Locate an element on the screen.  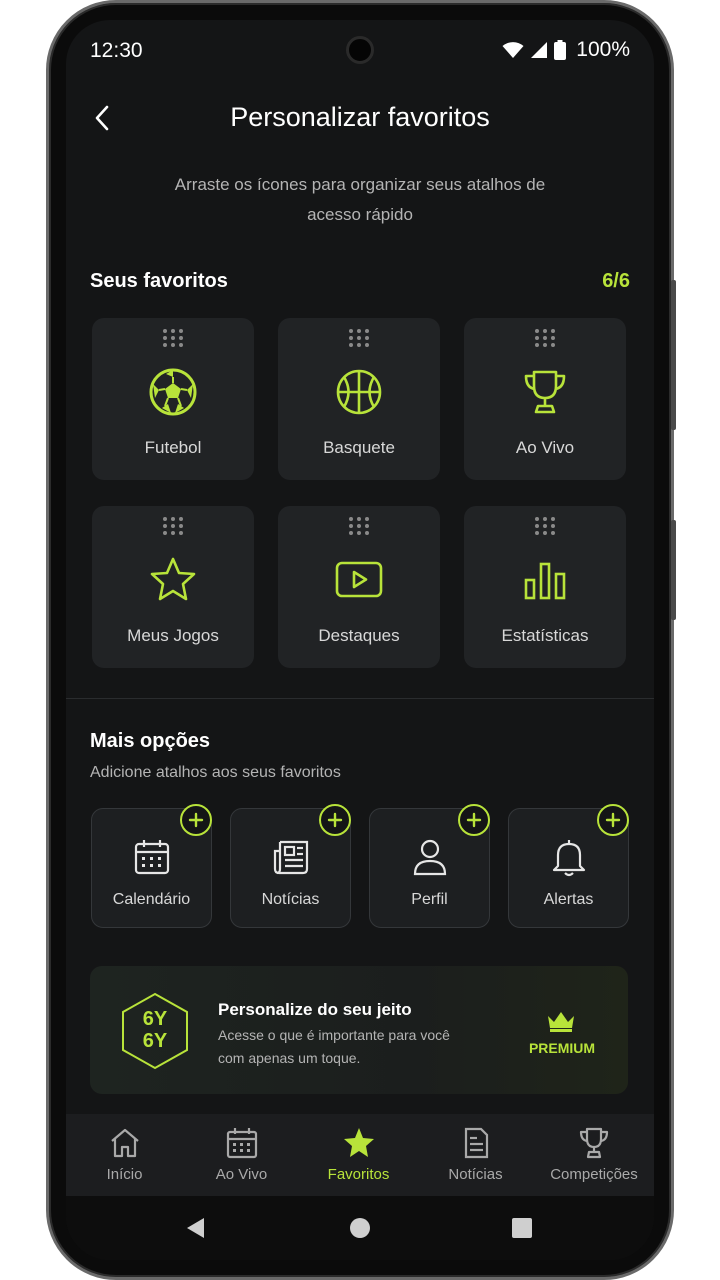
nav-item-ao-vivo: Ao Vivo is located at coordinates (241, 1155).